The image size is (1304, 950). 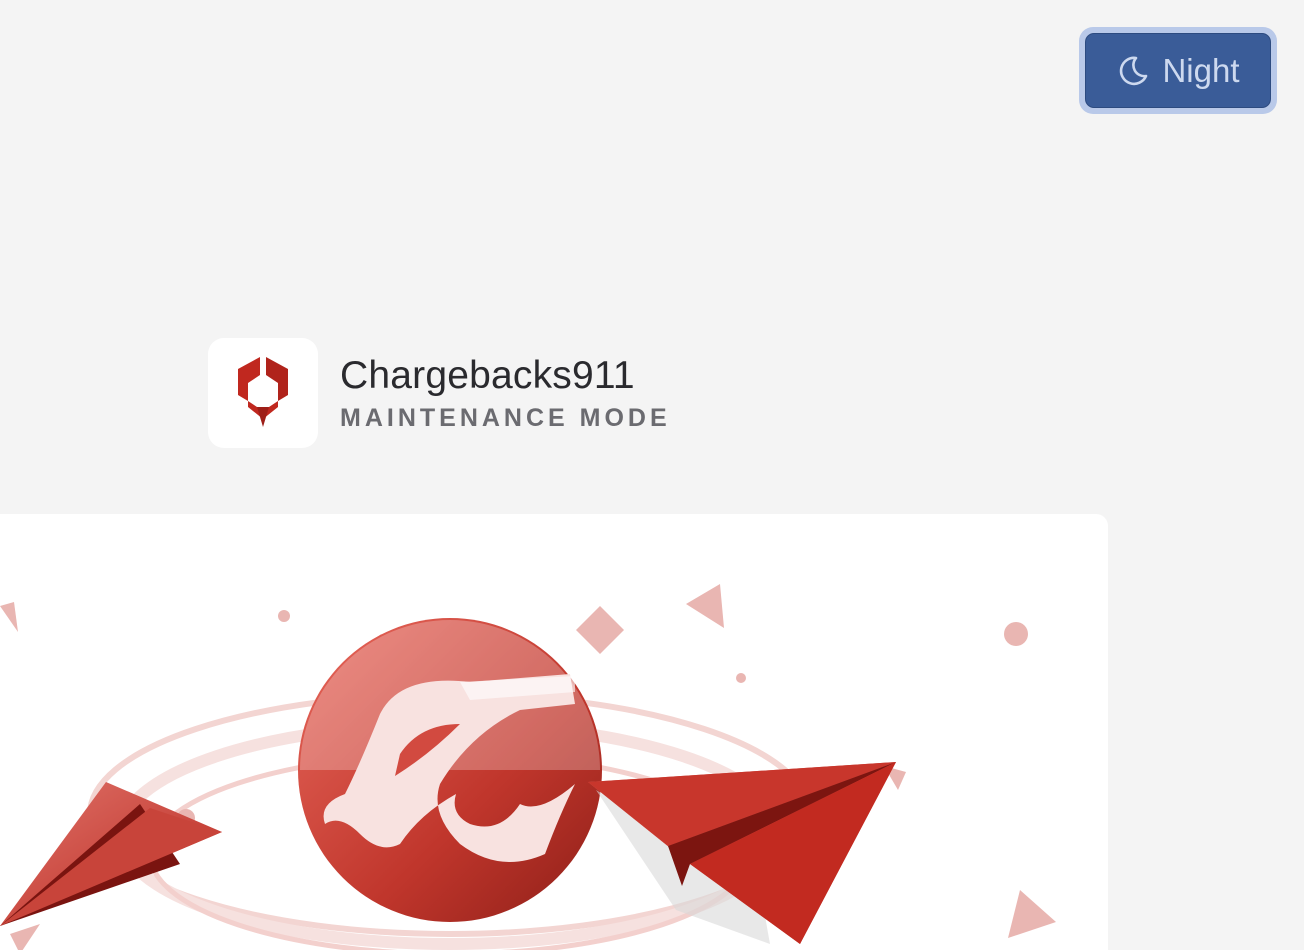 I want to click on globe, so click(x=450, y=770).